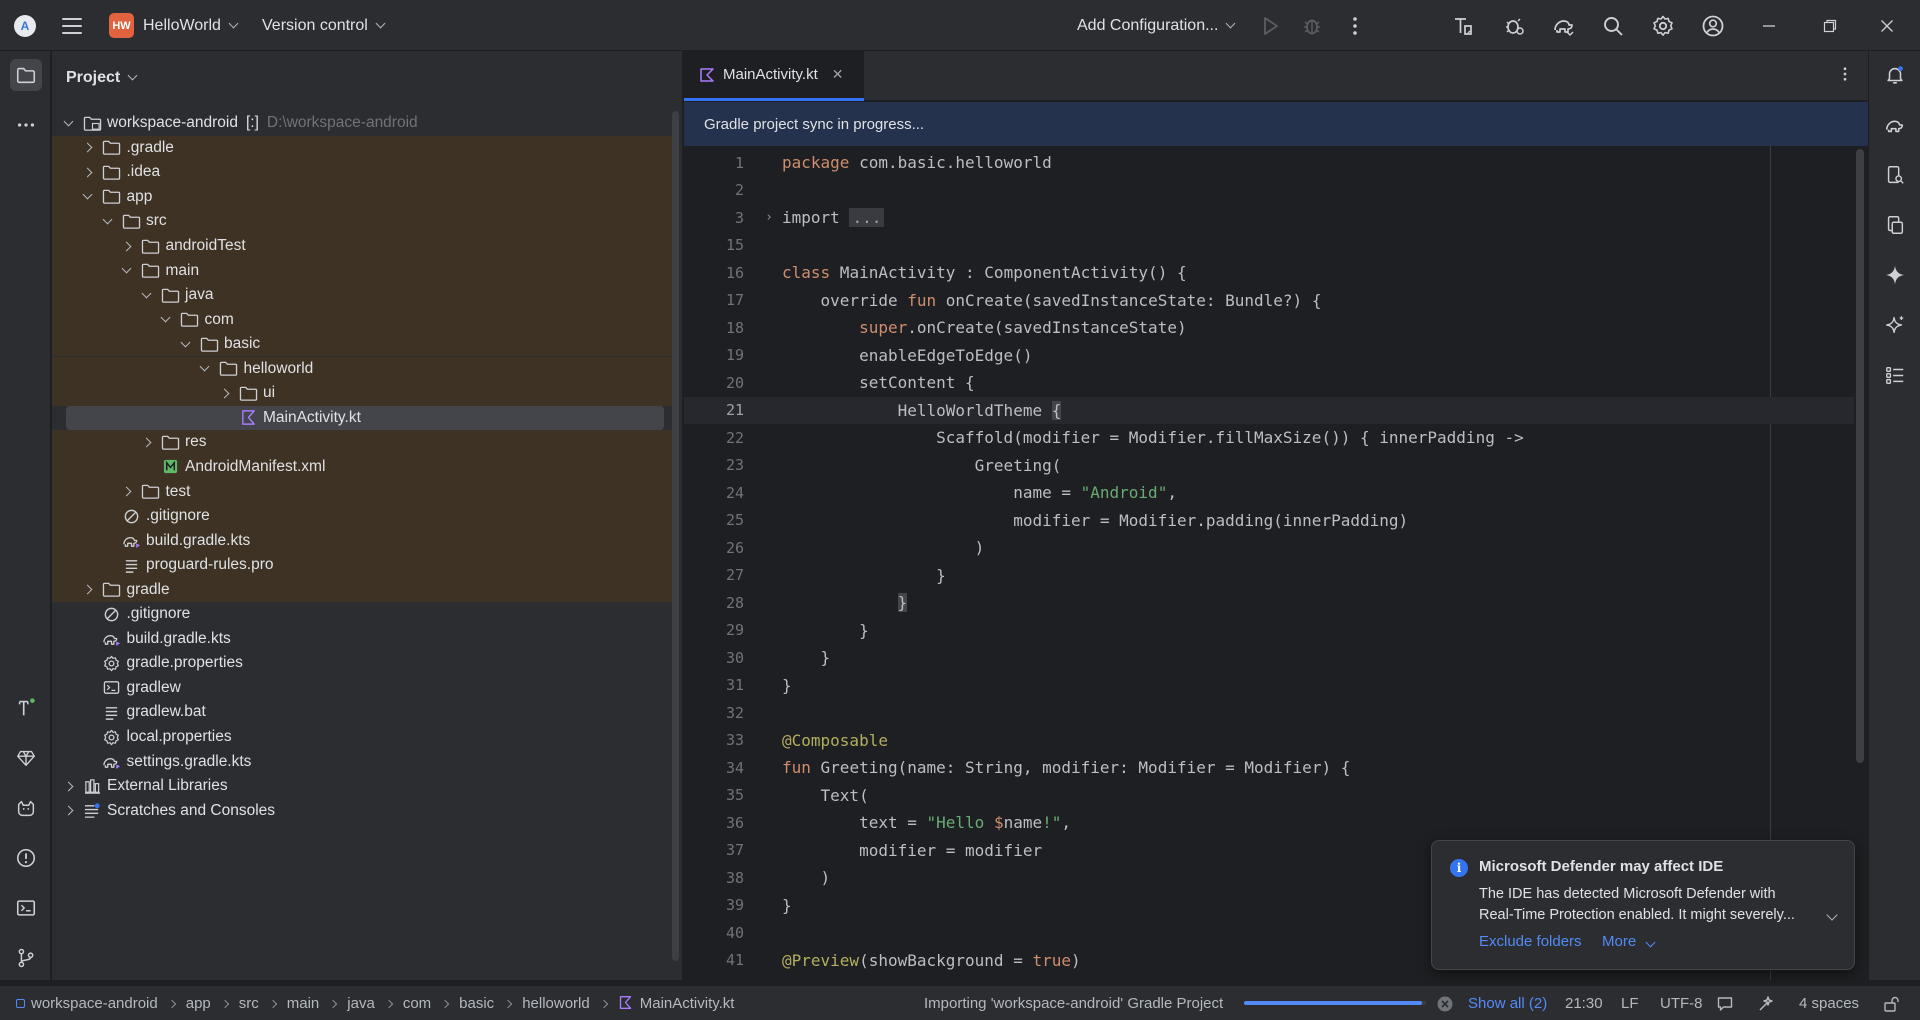 This screenshot has height=1020, width=1920. I want to click on minimize-button, so click(1769, 25).